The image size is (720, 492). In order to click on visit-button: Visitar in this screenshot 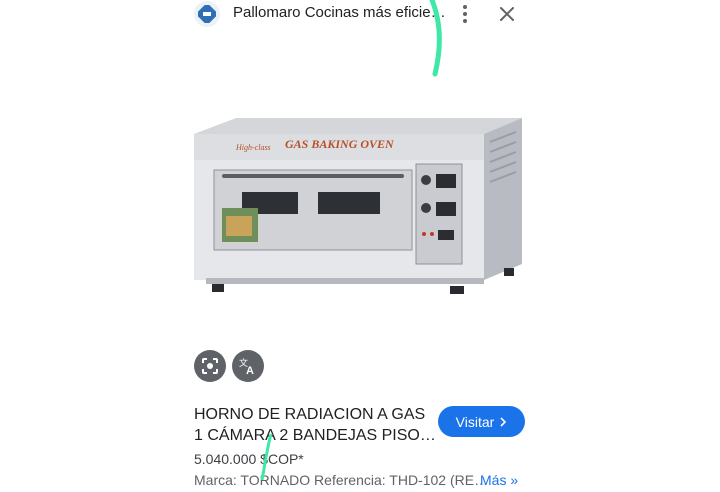, I will do `click(481, 421)`.